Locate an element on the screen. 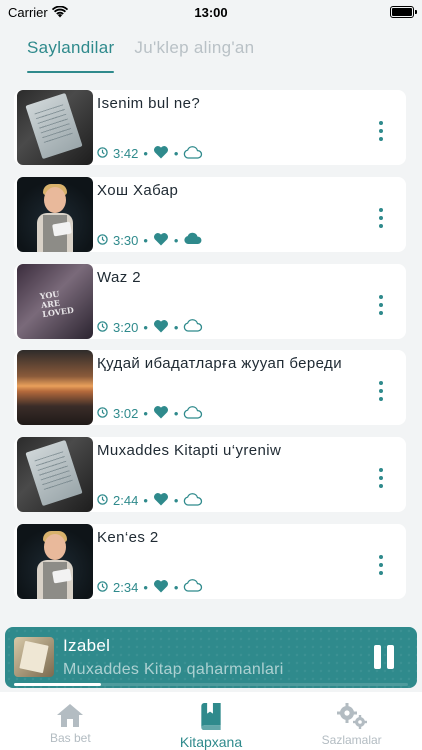  tab-favorites: Saylandilar is located at coordinates (70, 53).